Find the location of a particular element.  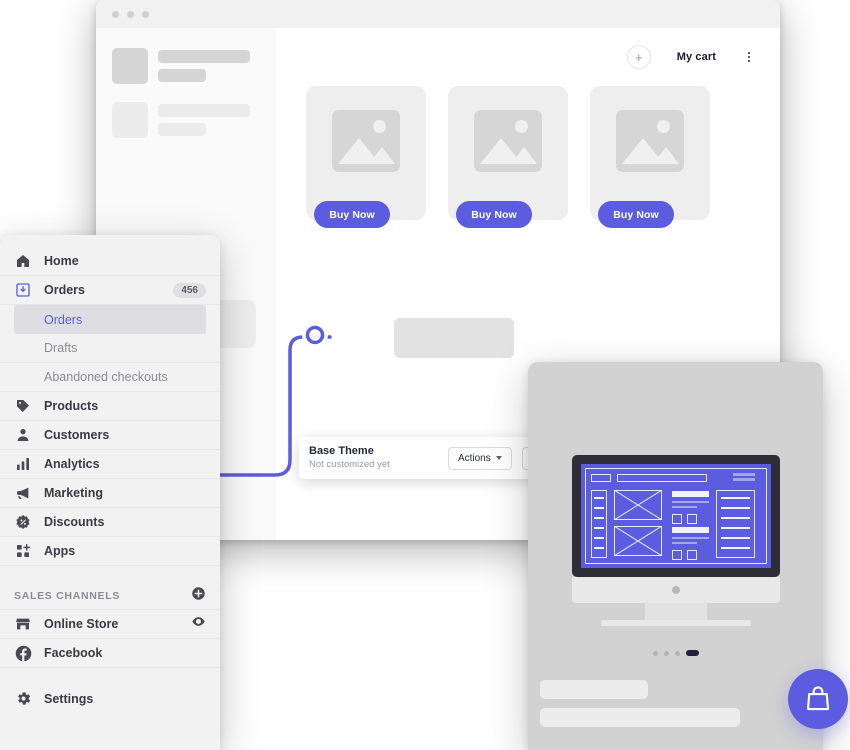

storefront-icon is located at coordinates (23, 624).